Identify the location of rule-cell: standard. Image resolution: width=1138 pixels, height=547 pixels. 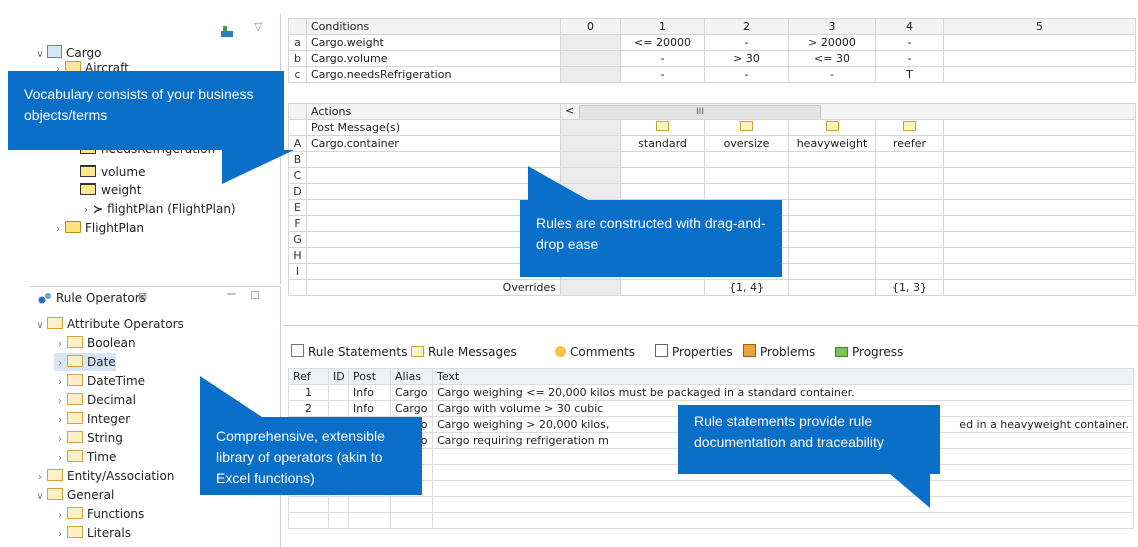
(662, 143).